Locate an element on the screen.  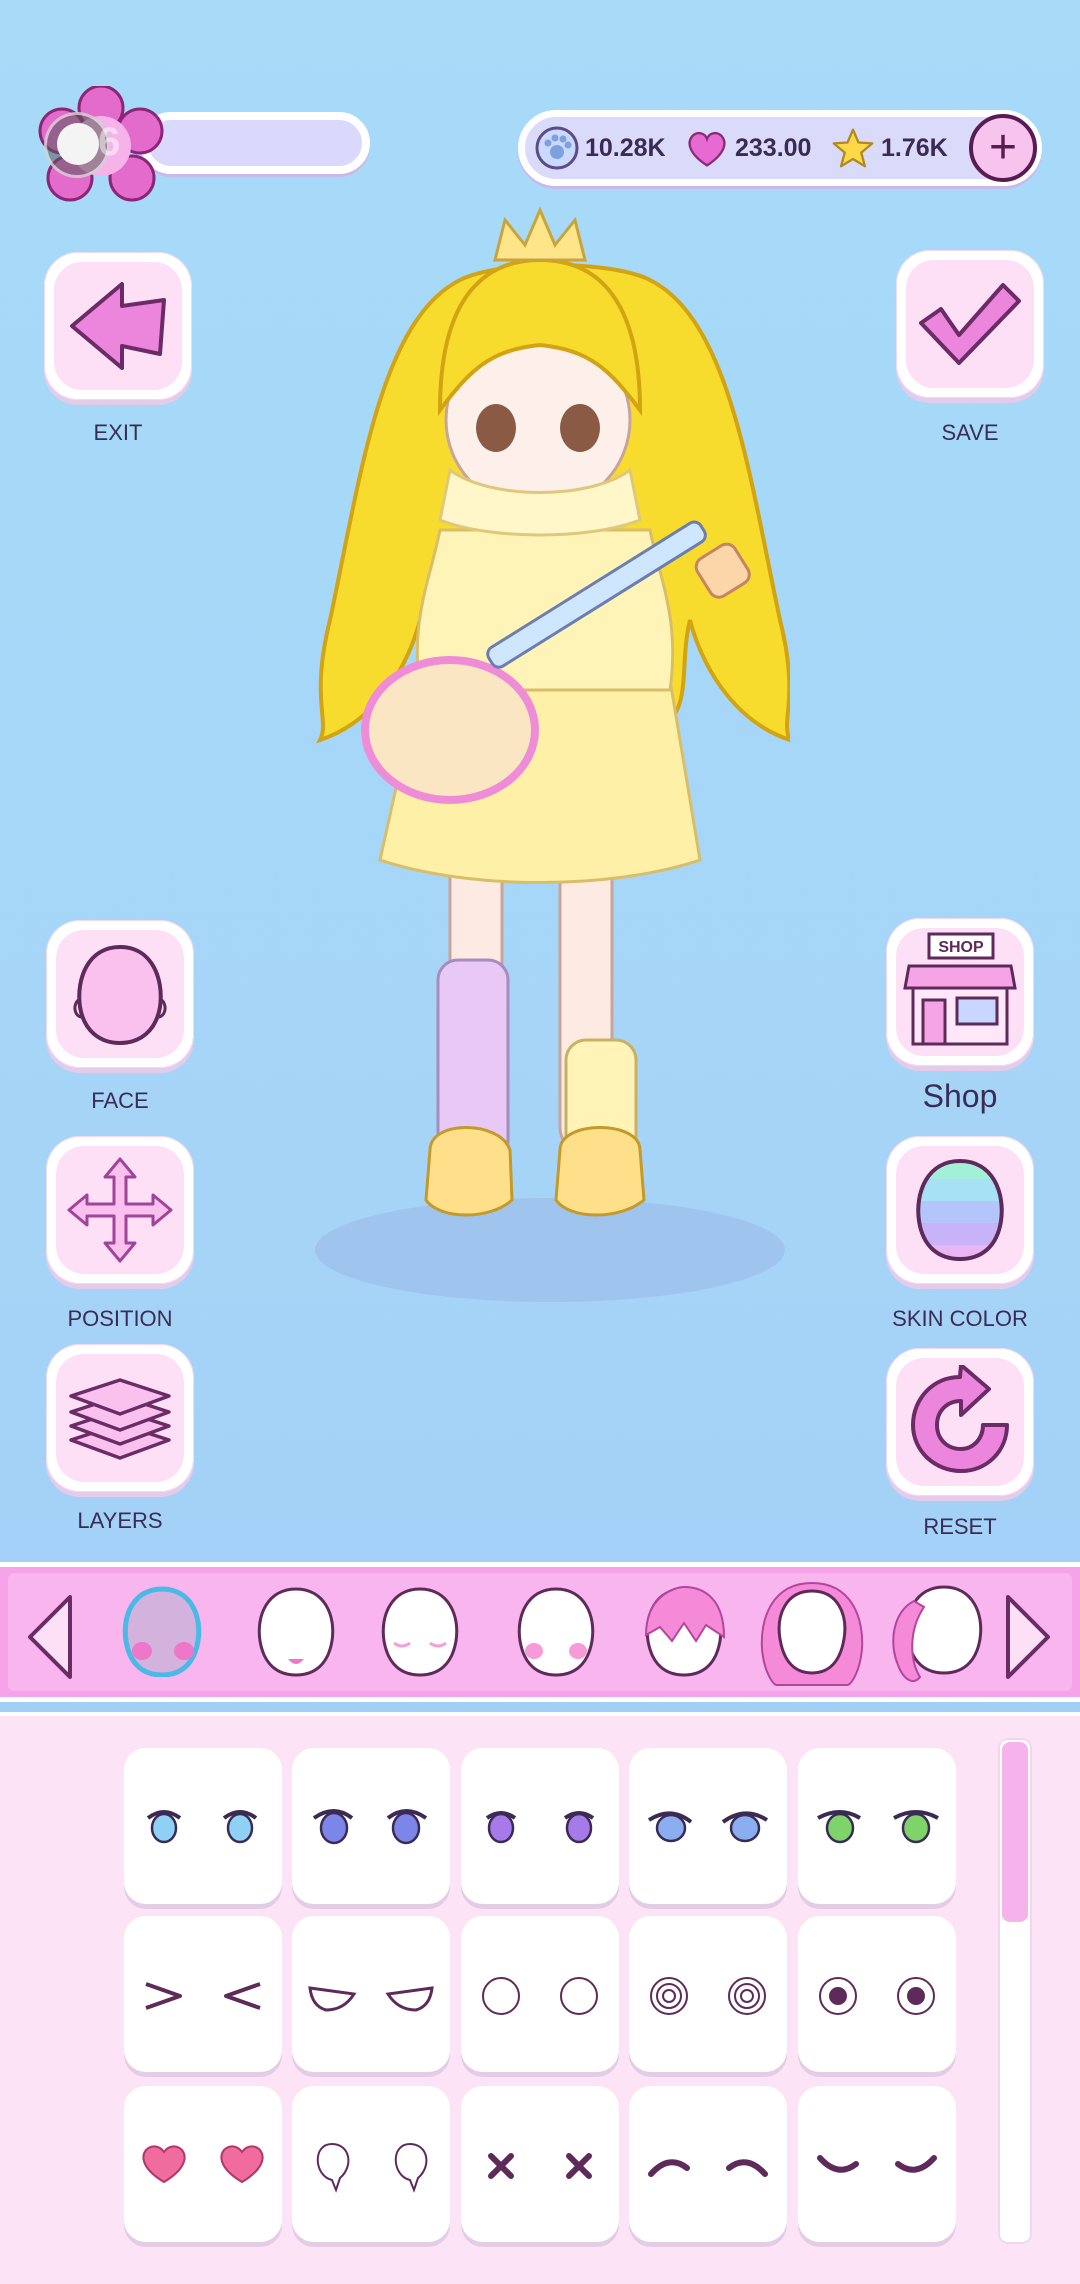
layers-label: LAYERS is located at coordinates (120, 1520).